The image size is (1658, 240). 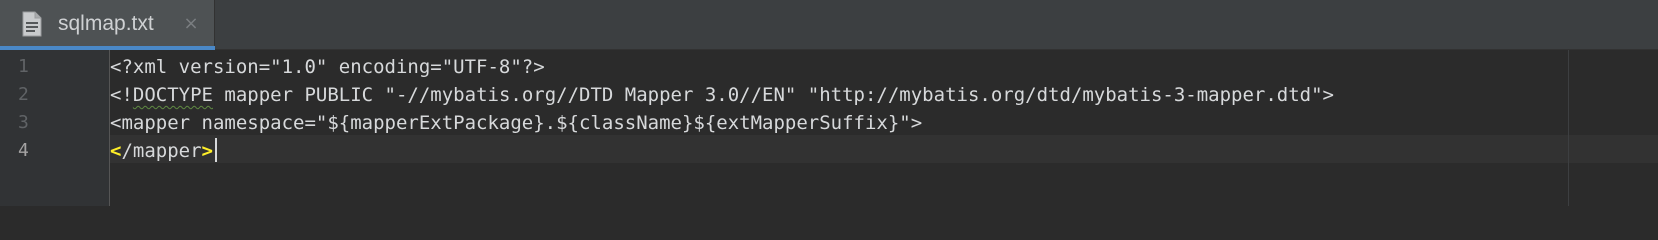 What do you see at coordinates (207, 151) in the screenshot?
I see `matched-bracket-close: >` at bounding box center [207, 151].